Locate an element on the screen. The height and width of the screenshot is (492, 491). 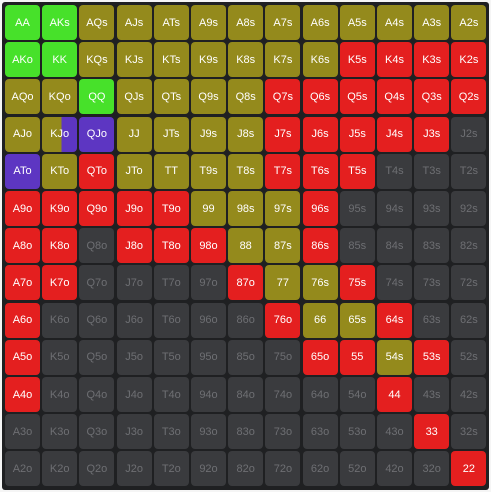
hand-cell-92o: 92o is located at coordinates (208, 469).